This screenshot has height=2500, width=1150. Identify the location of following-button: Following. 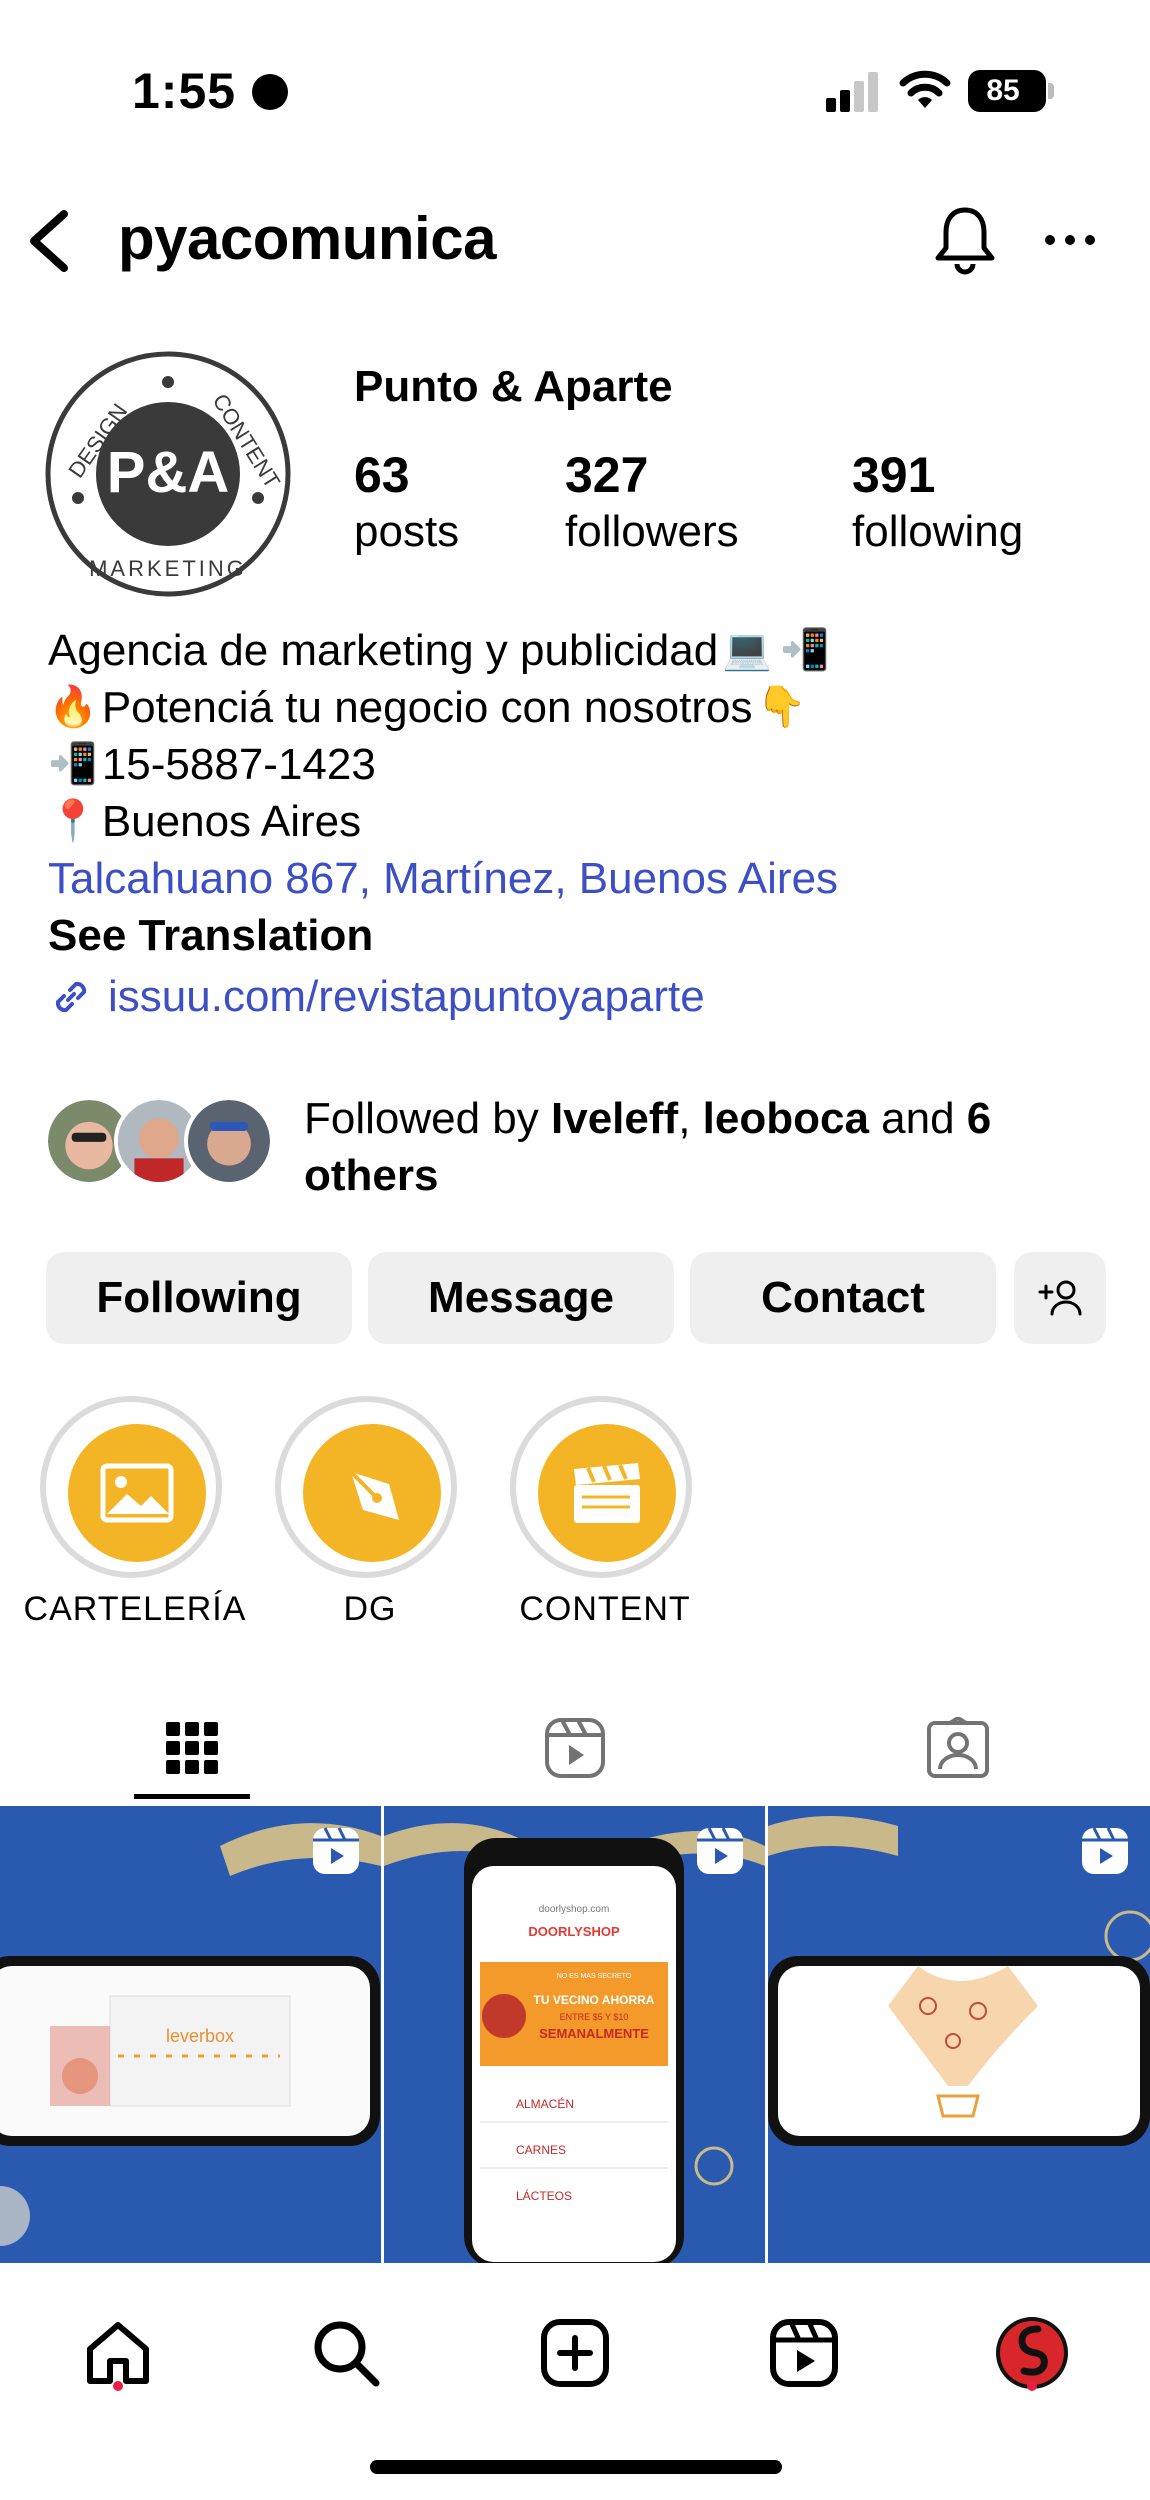
(199, 1298).